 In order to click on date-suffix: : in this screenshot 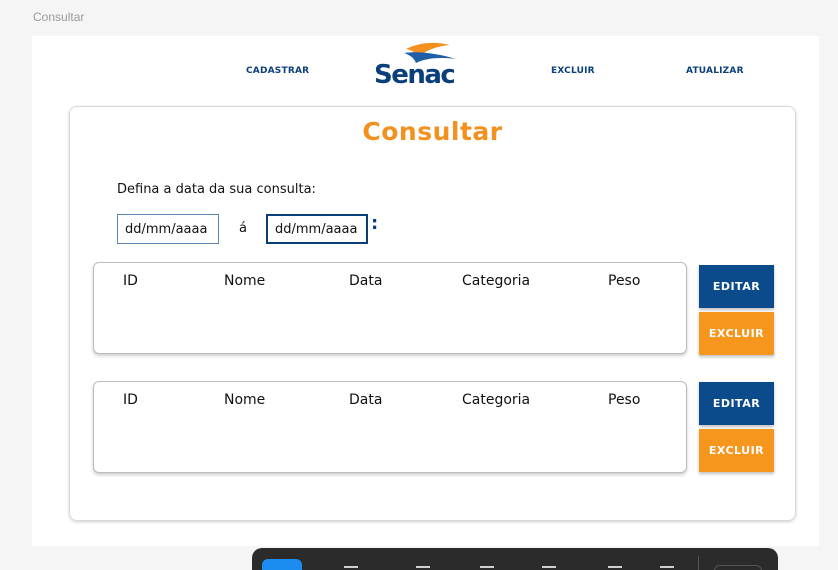, I will do `click(375, 223)`.